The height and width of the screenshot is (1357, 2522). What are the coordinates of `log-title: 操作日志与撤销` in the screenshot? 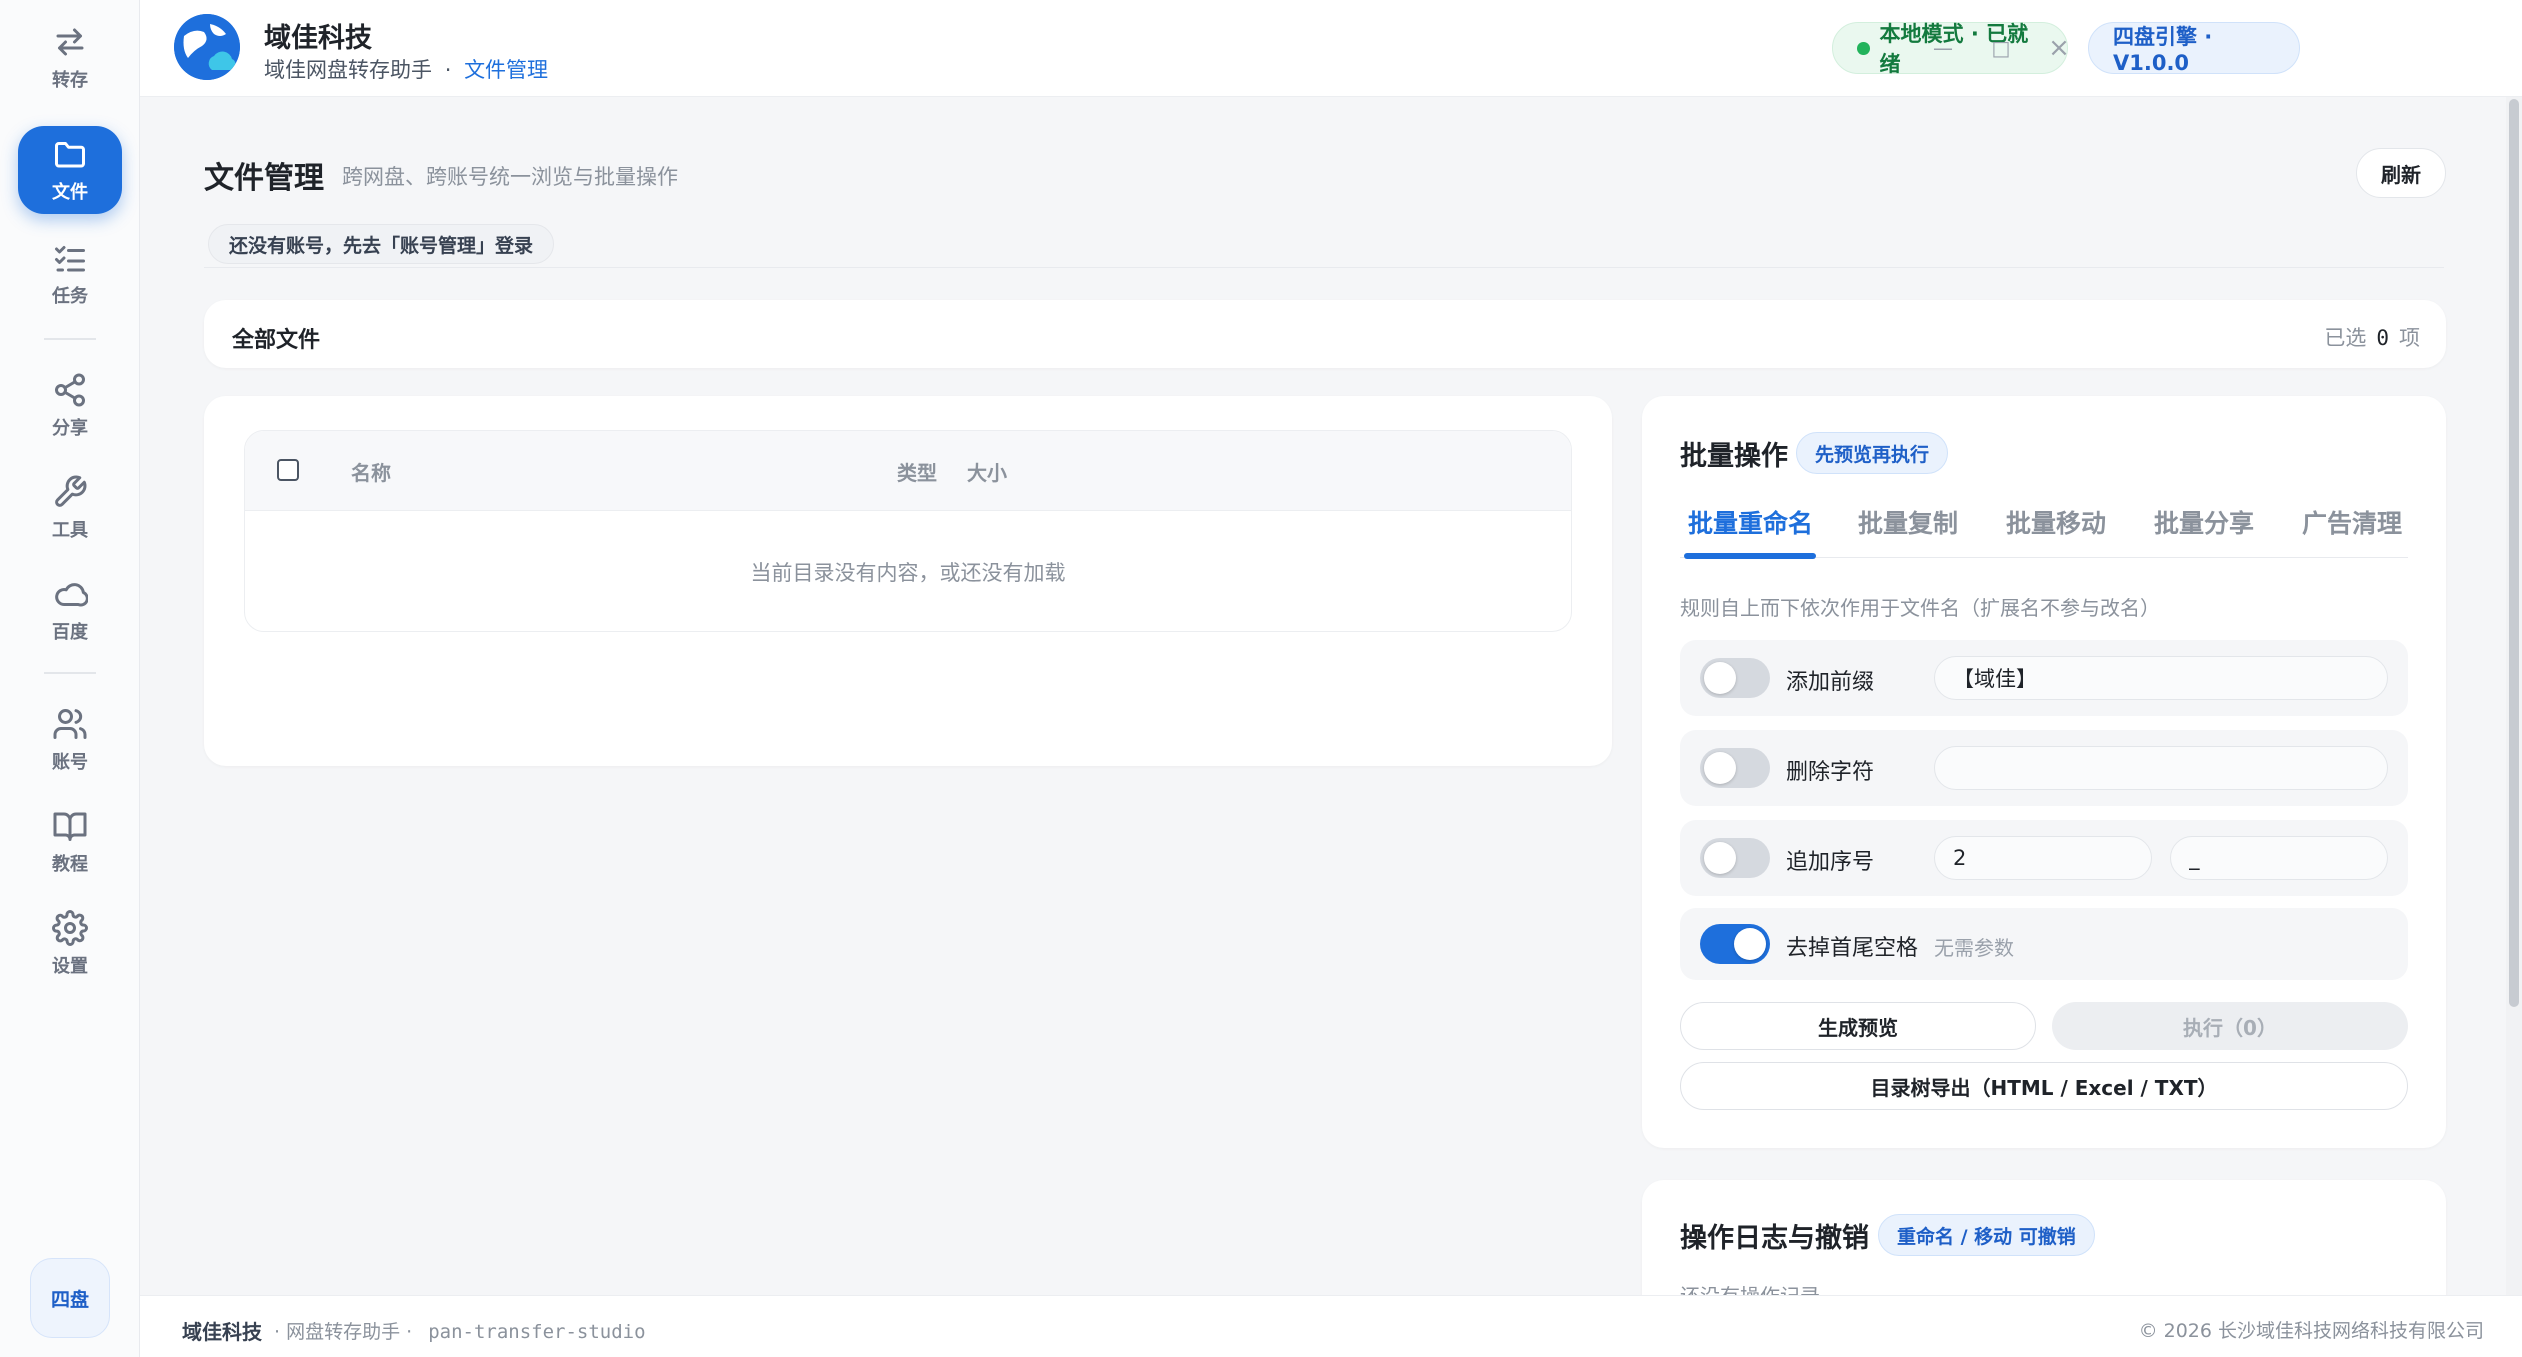 It's located at (1774, 1238).